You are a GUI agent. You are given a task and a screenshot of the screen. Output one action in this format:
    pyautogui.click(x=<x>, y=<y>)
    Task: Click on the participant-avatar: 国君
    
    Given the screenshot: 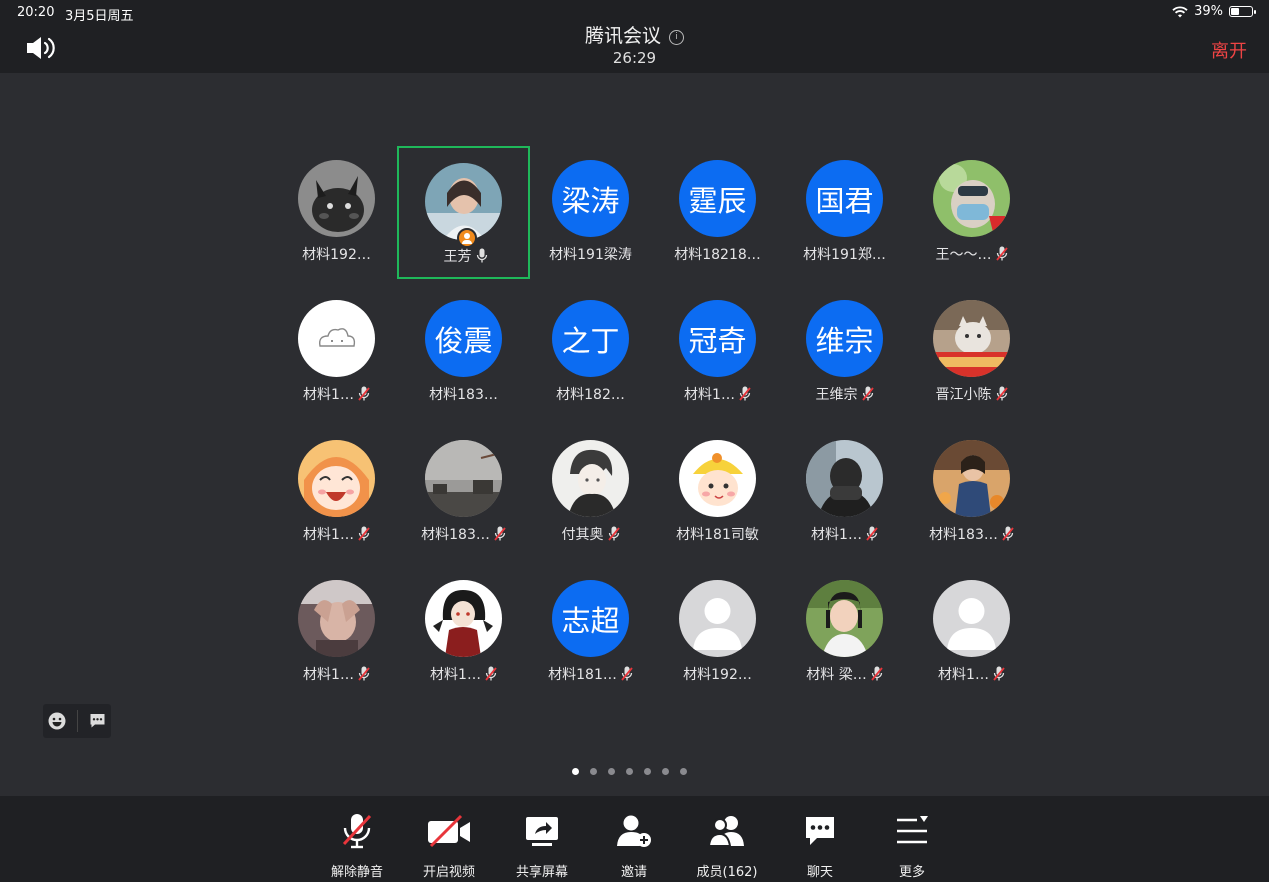 What is the action you would take?
    pyautogui.click(x=844, y=198)
    